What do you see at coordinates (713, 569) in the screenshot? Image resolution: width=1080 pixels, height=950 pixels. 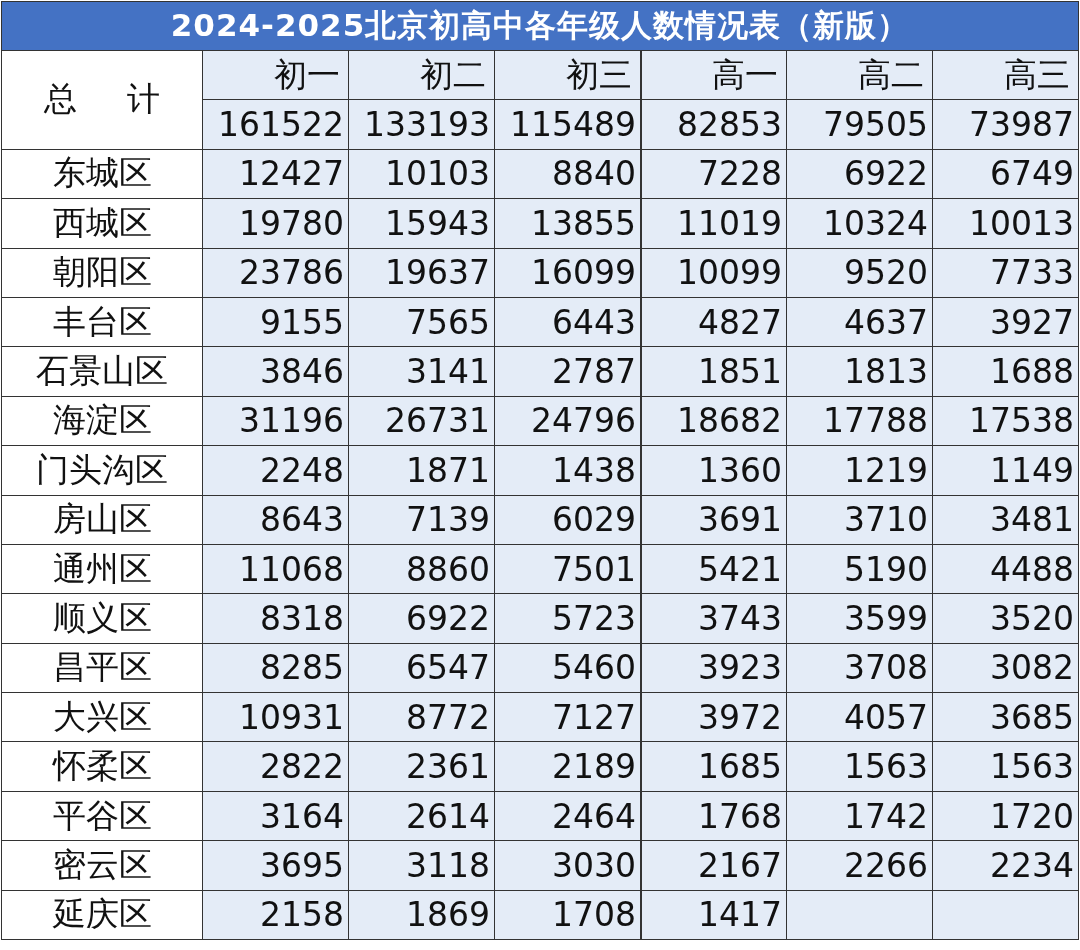 I see `table-cell: 5421` at bounding box center [713, 569].